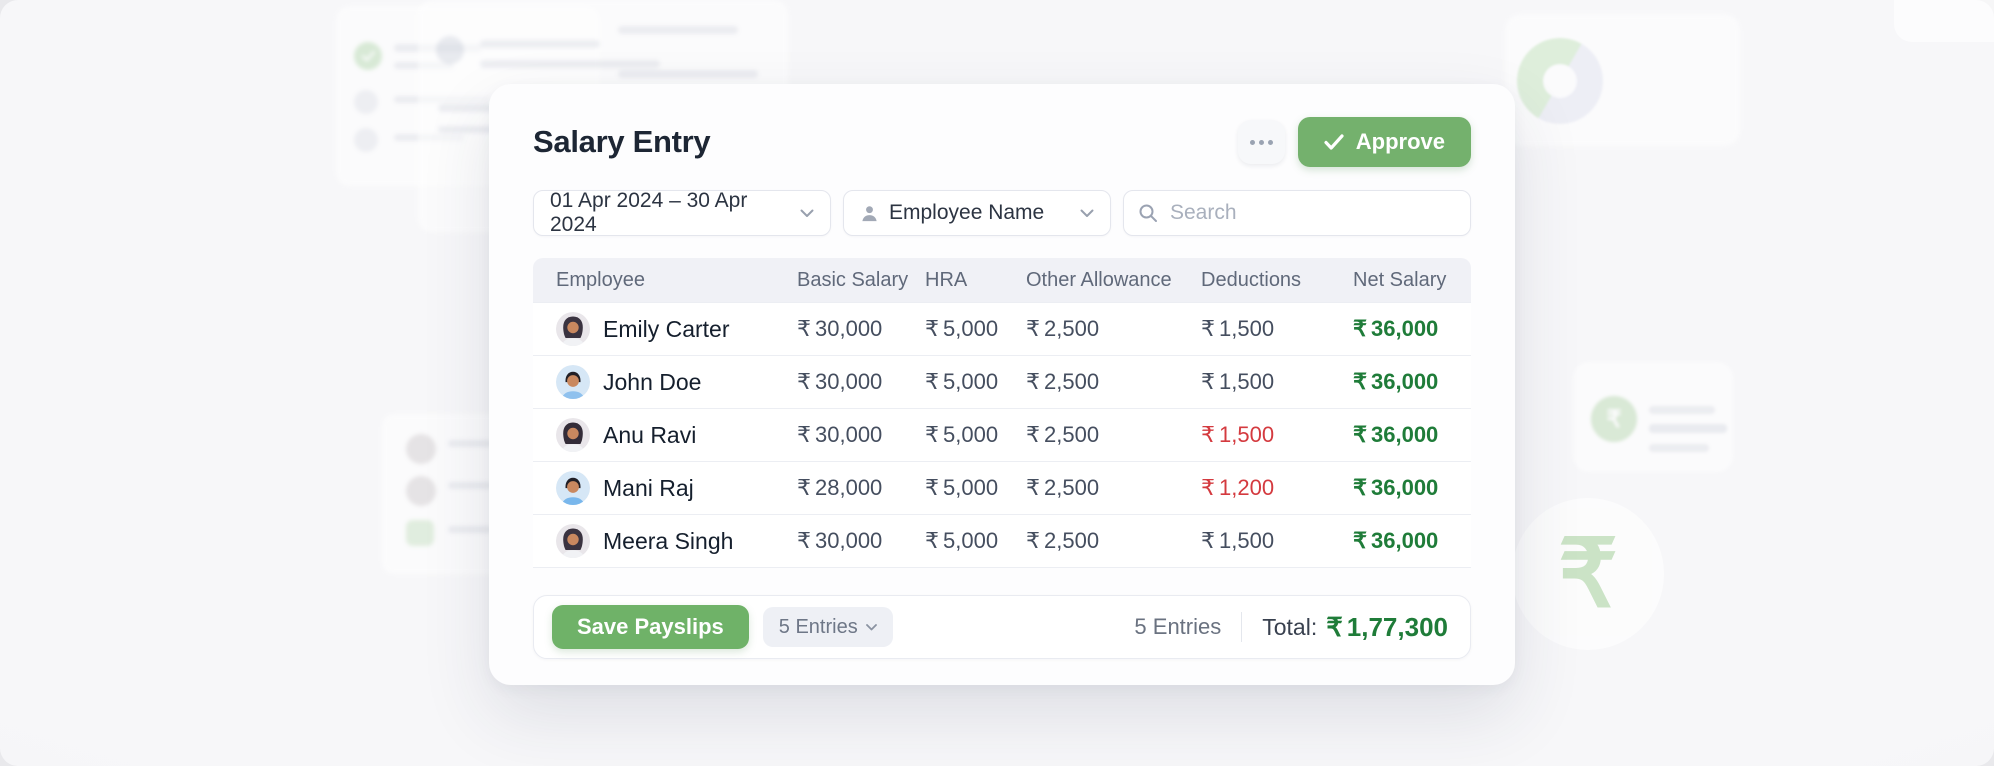 Image resolution: width=1994 pixels, height=766 pixels. I want to click on employee-name: Mani Raj, so click(648, 487).